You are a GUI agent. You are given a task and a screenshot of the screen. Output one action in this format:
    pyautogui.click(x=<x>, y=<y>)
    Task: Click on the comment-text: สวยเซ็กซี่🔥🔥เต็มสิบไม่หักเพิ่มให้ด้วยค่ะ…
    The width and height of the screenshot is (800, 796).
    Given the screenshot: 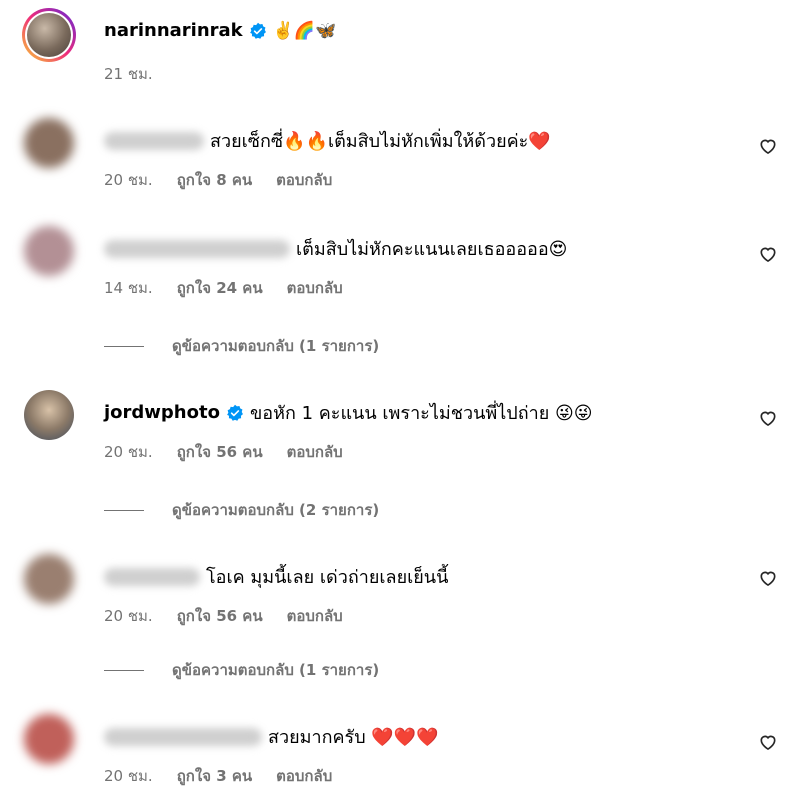 What is the action you would take?
    pyautogui.click(x=380, y=141)
    